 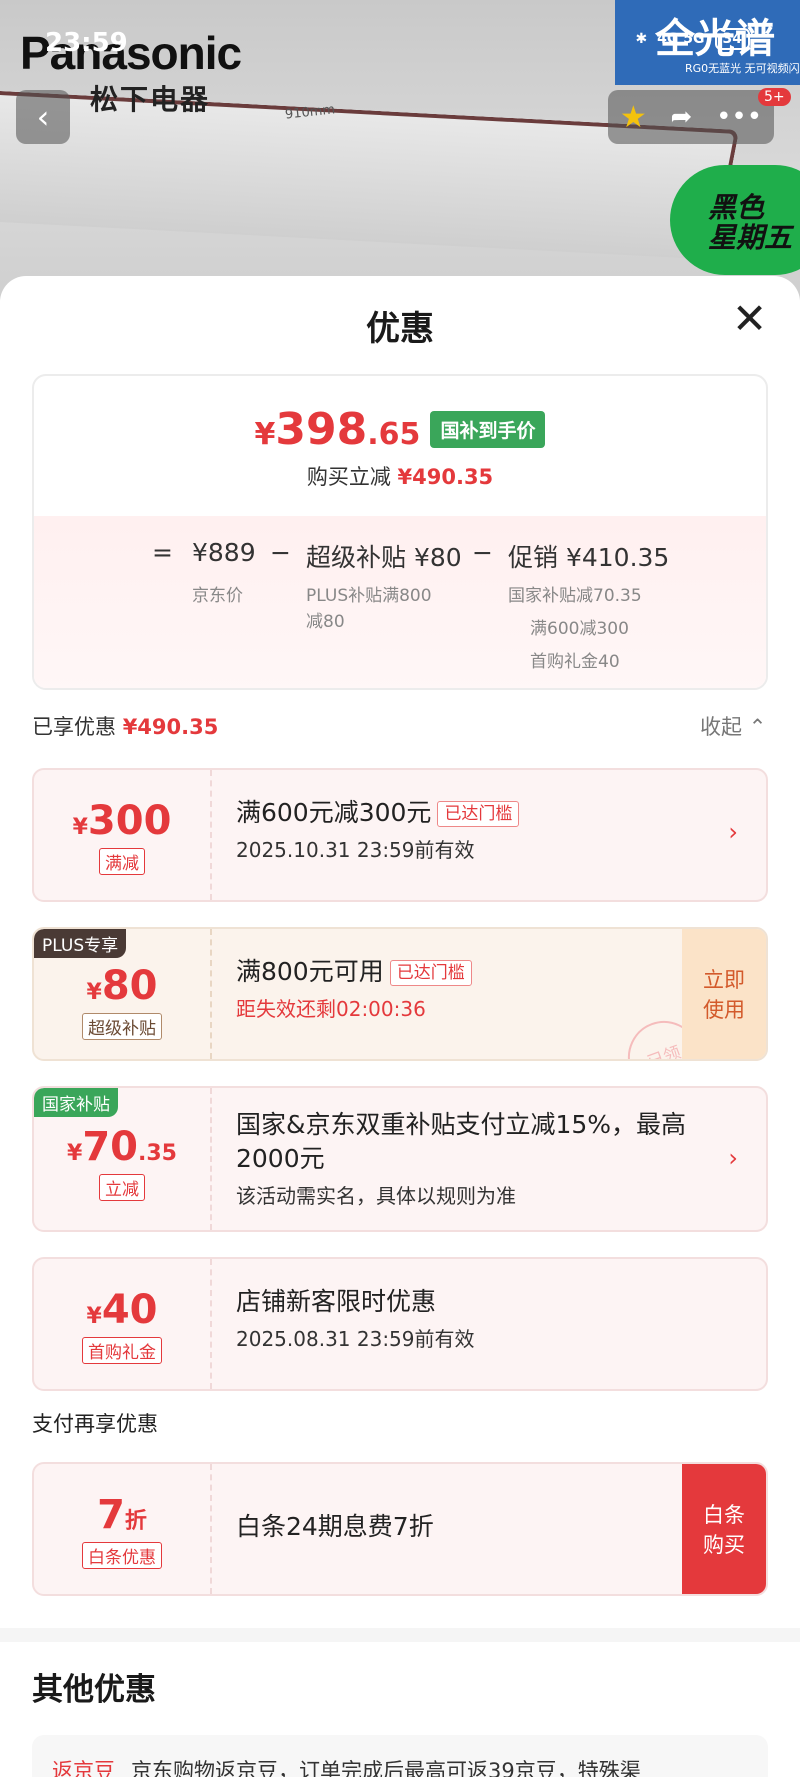 I want to click on super-caption-2: 减80, so click(x=325, y=622).